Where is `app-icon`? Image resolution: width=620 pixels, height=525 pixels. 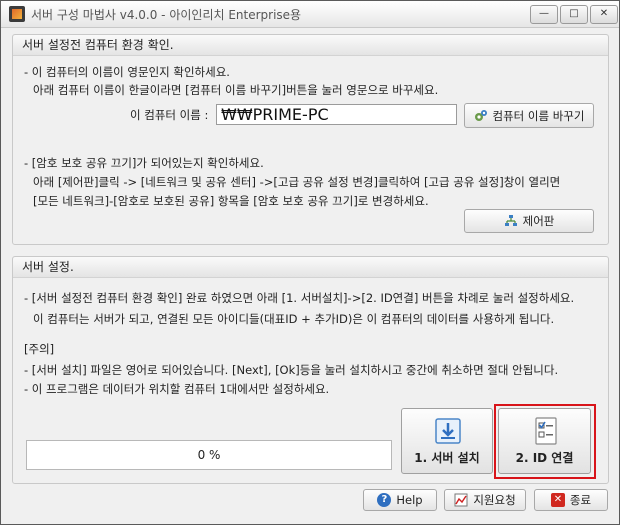 app-icon is located at coordinates (17, 14).